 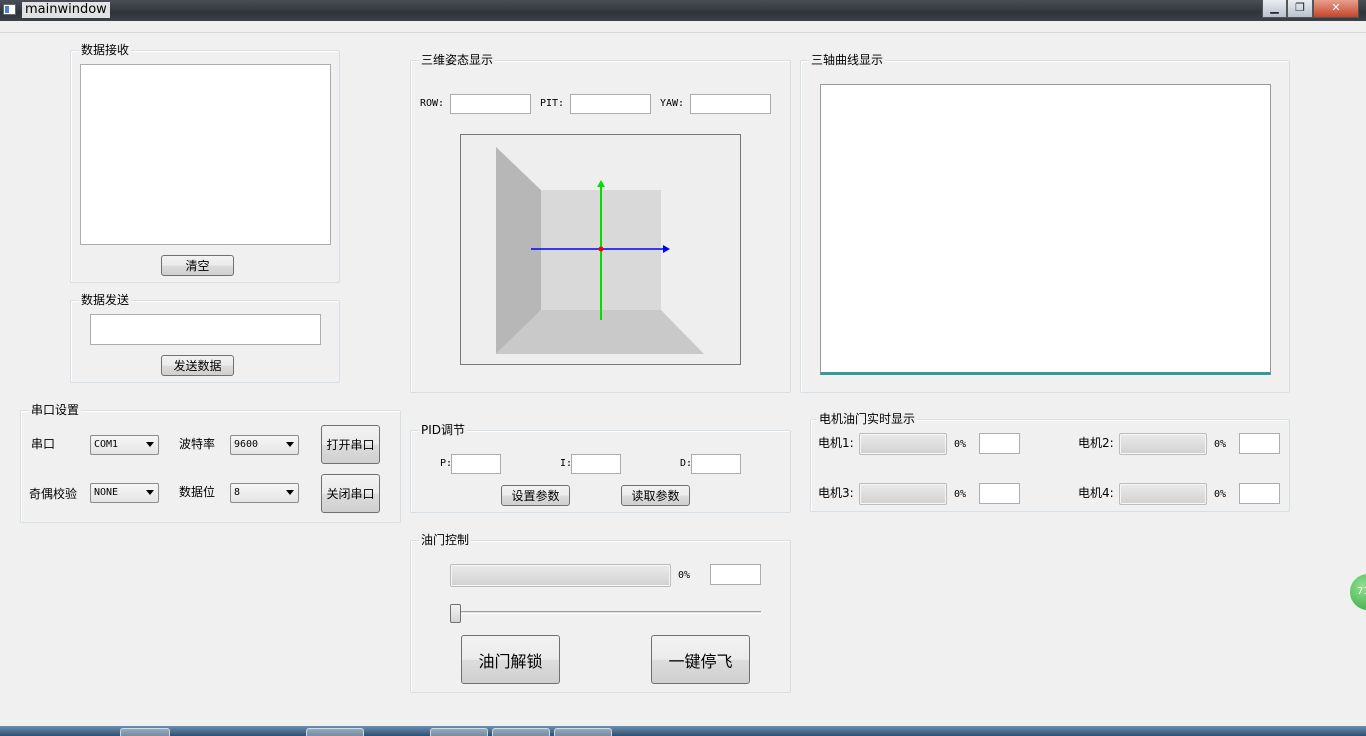 I want to click on motor-3-label: 电机3:, so click(x=836, y=493).